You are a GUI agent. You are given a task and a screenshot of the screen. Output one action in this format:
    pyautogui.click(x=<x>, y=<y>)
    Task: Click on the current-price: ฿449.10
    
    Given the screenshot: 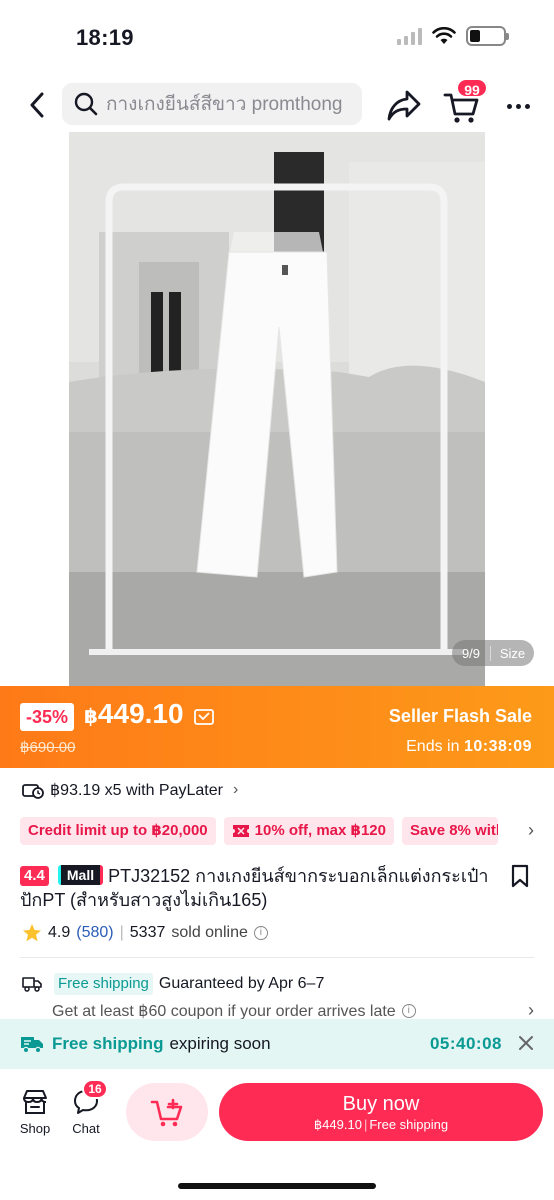 What is the action you would take?
    pyautogui.click(x=134, y=714)
    